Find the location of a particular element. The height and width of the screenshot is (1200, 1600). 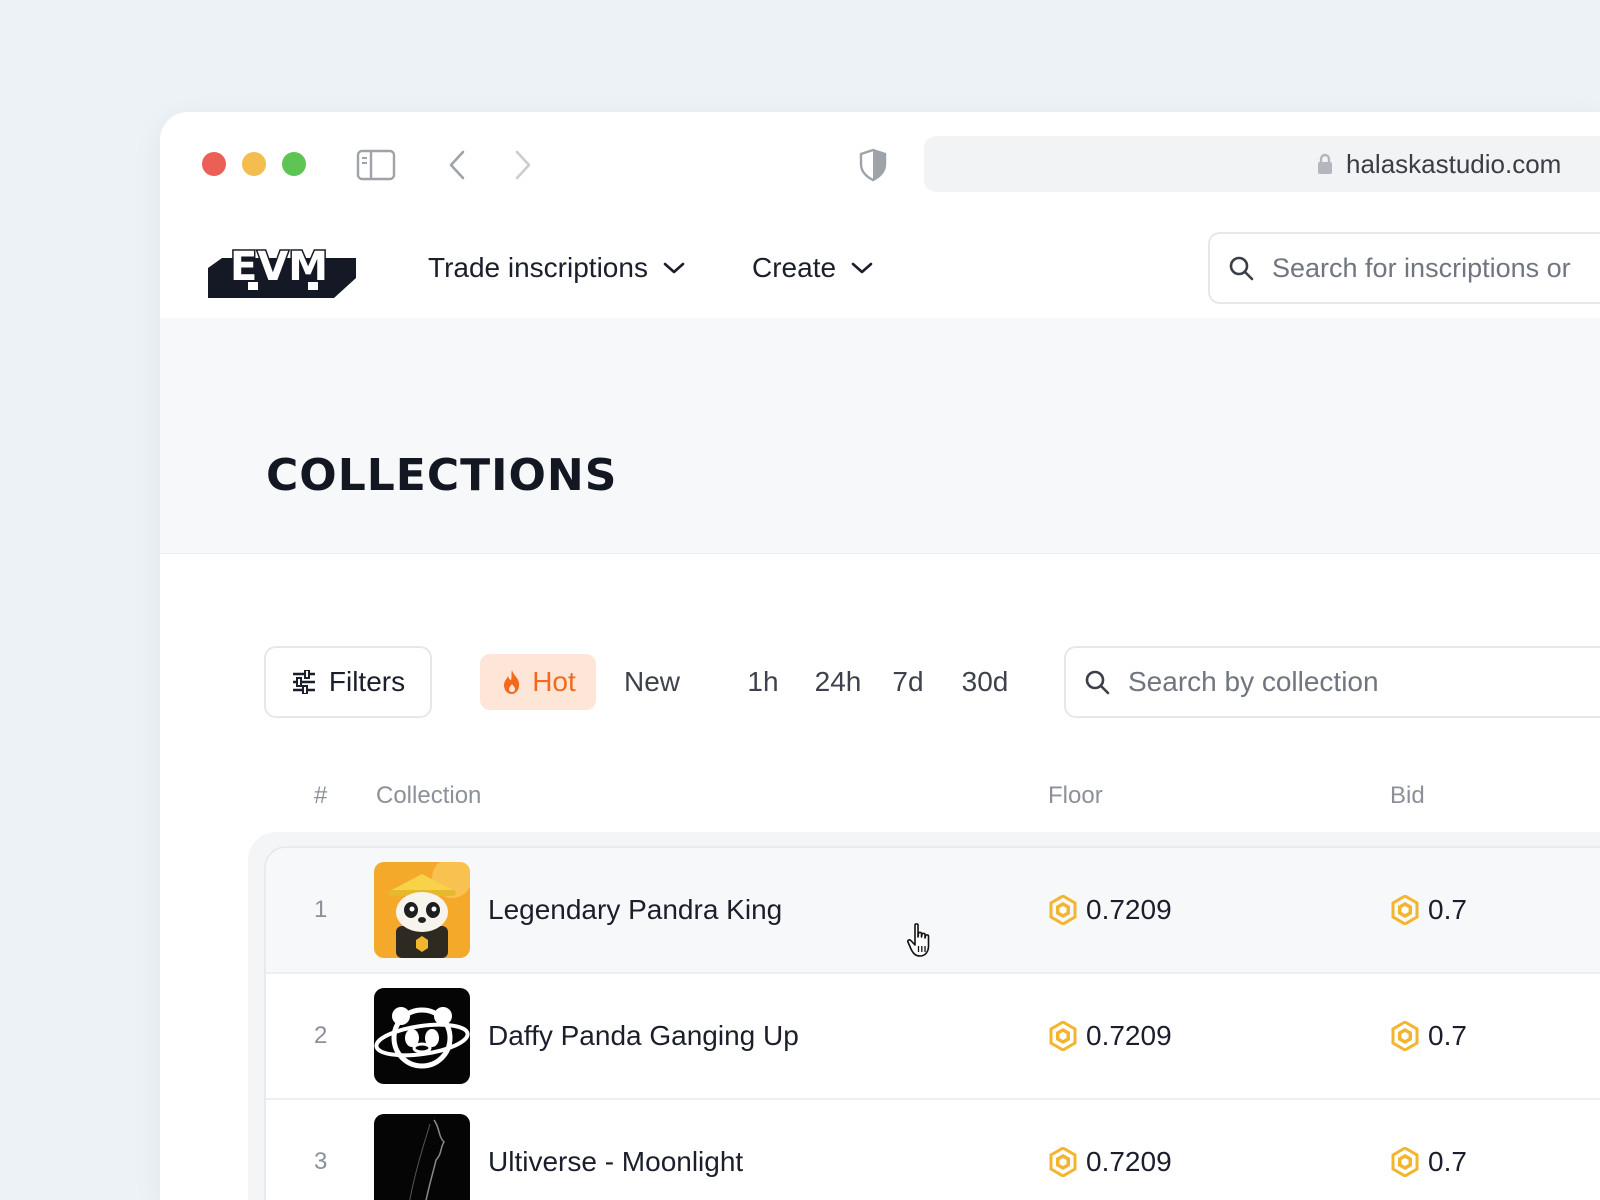

sort-new-tab: New is located at coordinates (652, 682).